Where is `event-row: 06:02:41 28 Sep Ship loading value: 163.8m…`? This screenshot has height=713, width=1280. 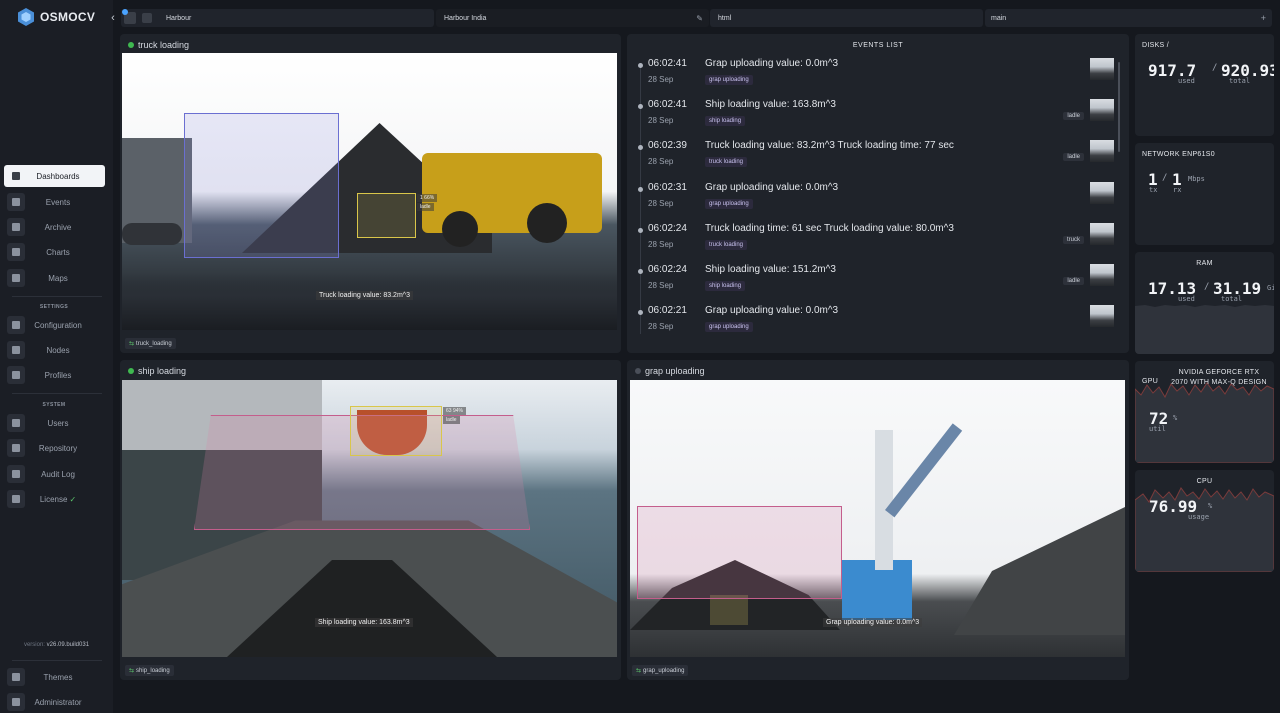
event-row: 06:02:41 28 Sep Ship loading value: 163.8m… is located at coordinates (875, 119).